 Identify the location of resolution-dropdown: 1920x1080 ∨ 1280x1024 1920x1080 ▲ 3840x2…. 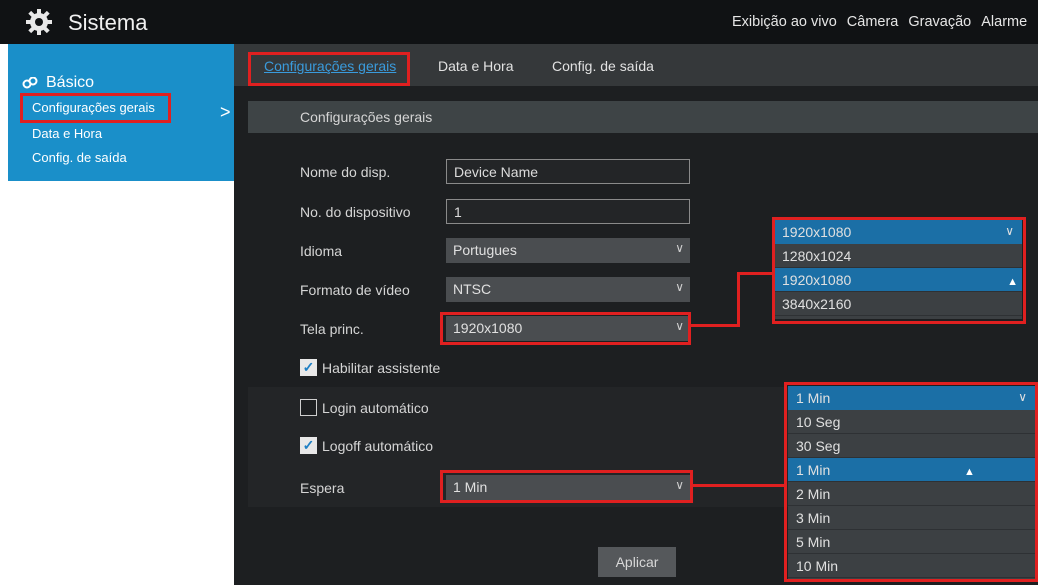
(898, 269).